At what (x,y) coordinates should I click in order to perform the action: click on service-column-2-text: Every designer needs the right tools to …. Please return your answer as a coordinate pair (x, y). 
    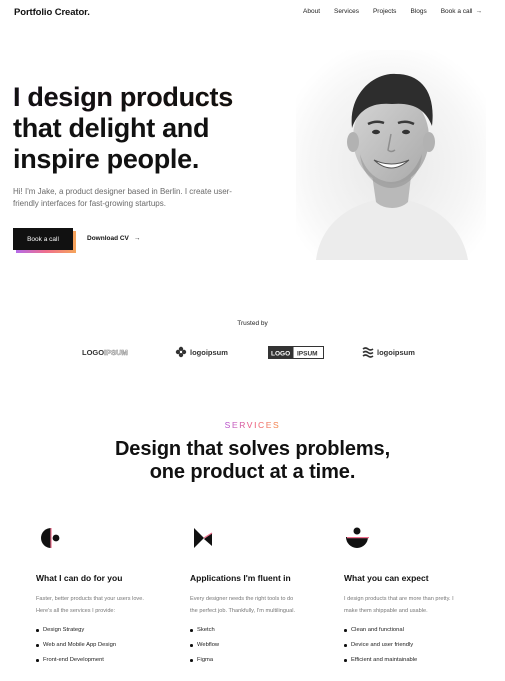
    Looking at the image, I should click on (243, 605).